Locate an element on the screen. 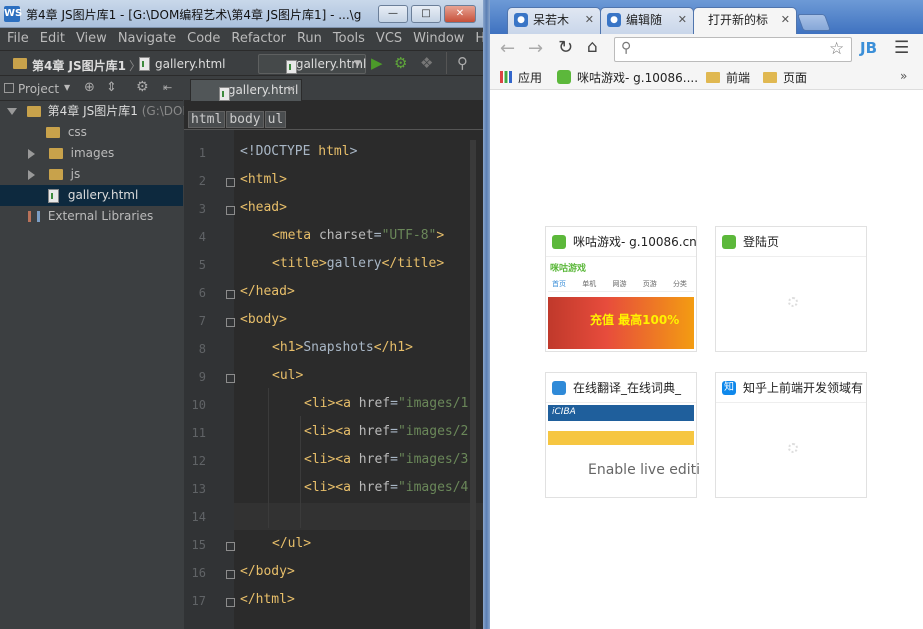  collapse-all-icon: ⇕ is located at coordinates (111, 87).